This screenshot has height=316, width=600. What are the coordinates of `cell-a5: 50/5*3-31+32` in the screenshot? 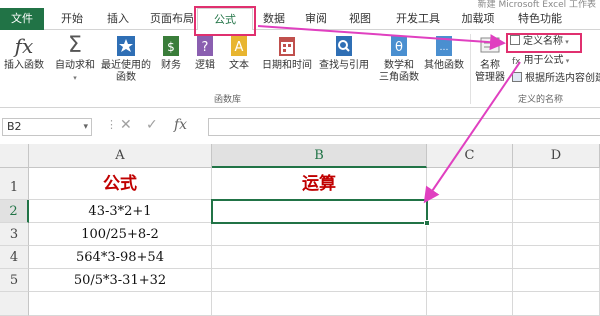 It's located at (120, 280).